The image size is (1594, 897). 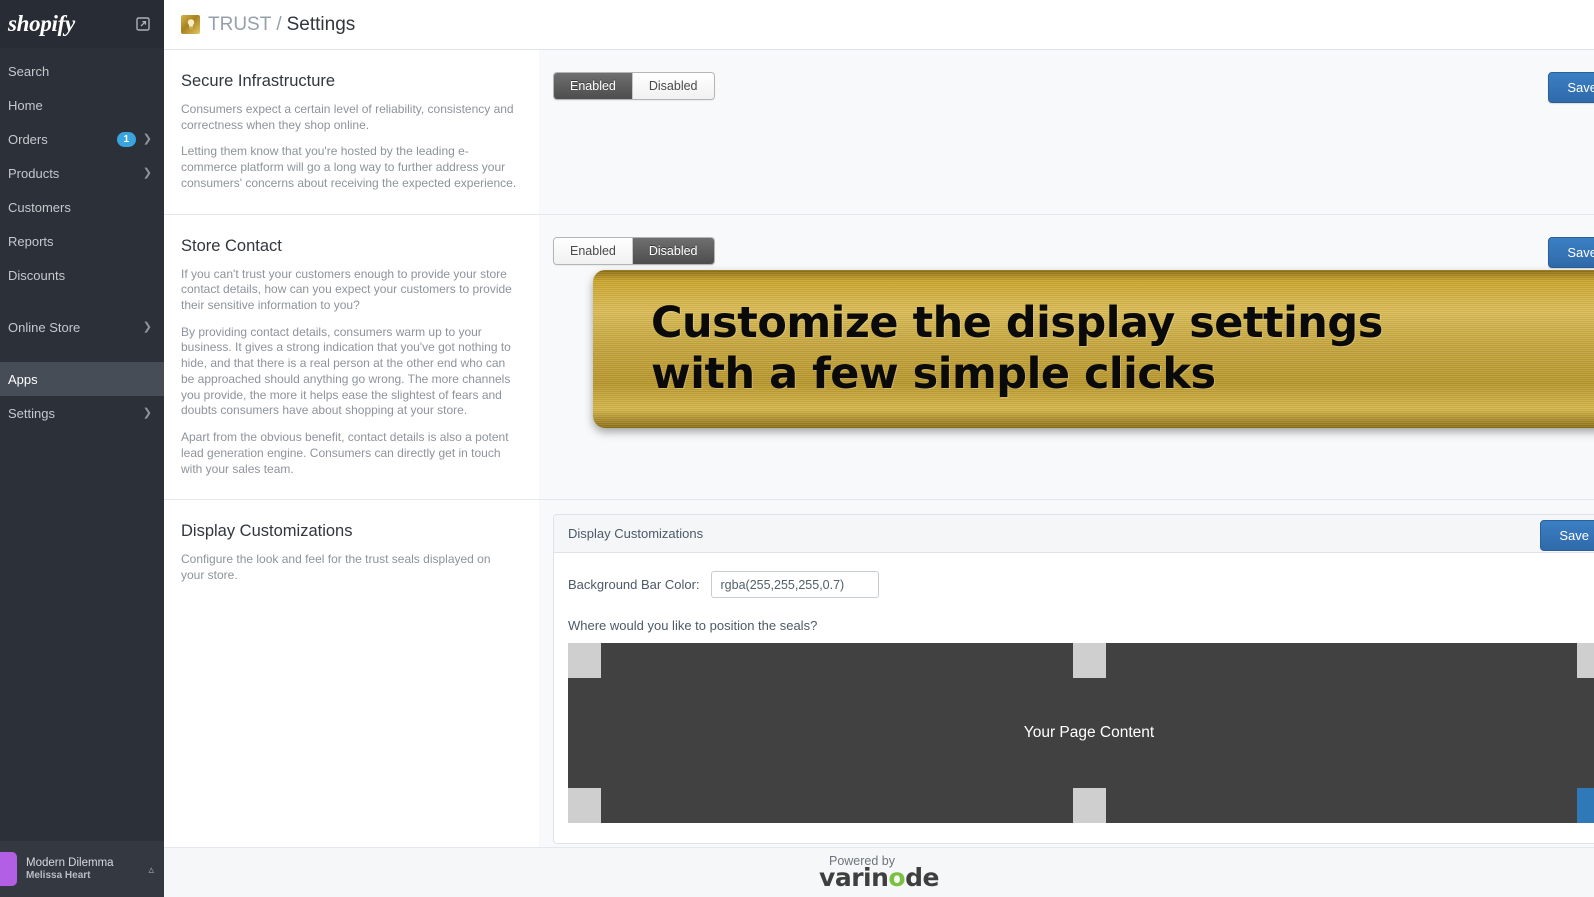 What do you see at coordinates (126, 139) in the screenshot?
I see `orders-count-badge: 1` at bounding box center [126, 139].